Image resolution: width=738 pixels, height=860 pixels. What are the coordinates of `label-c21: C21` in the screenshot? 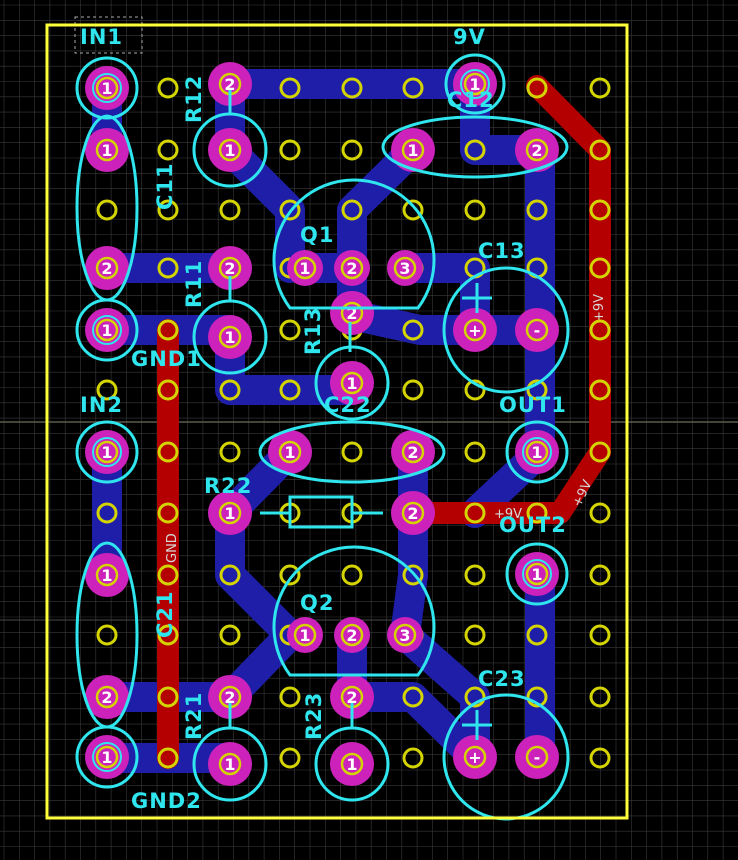 It's located at (165, 614).